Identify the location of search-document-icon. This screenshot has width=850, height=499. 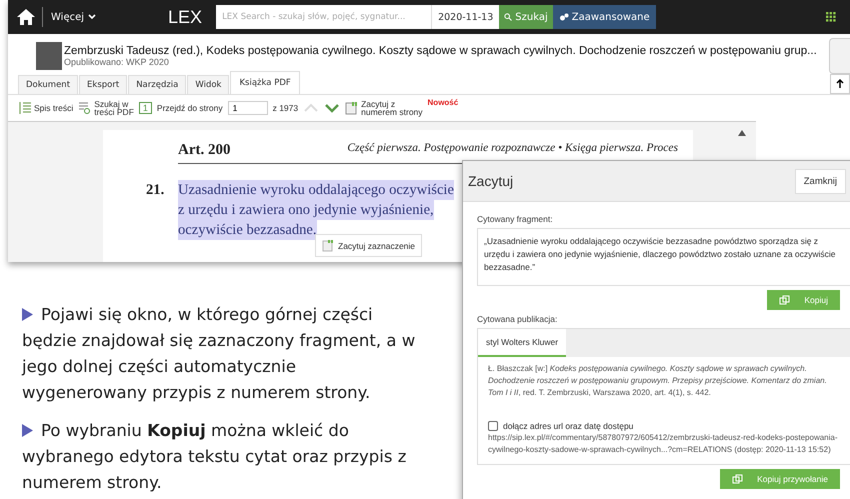
(85, 108).